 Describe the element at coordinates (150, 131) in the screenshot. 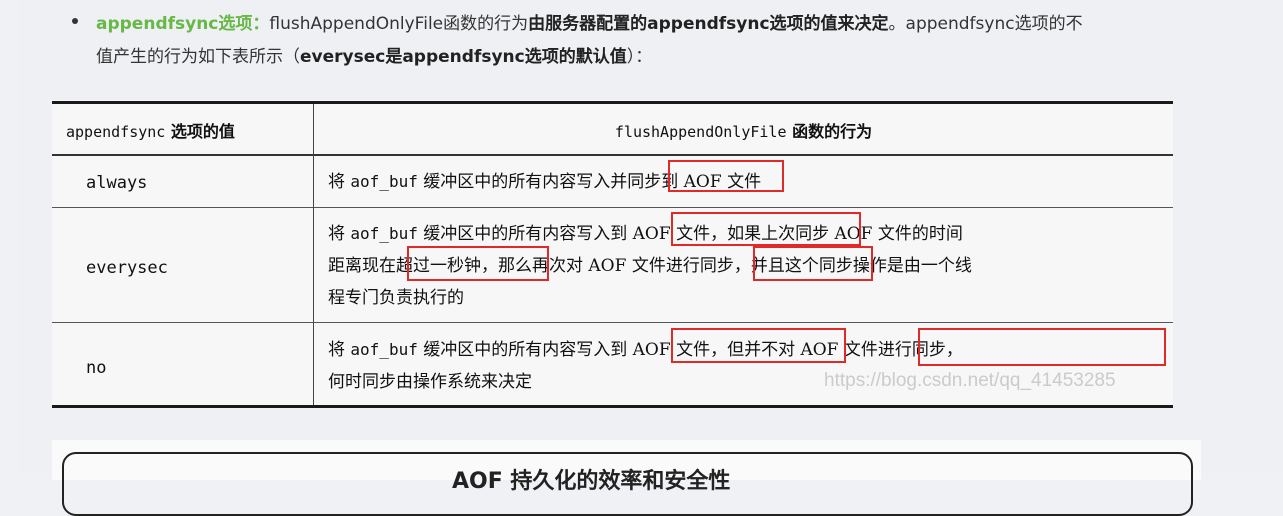

I see `header-option-value: appendfsync 选项的值` at that location.